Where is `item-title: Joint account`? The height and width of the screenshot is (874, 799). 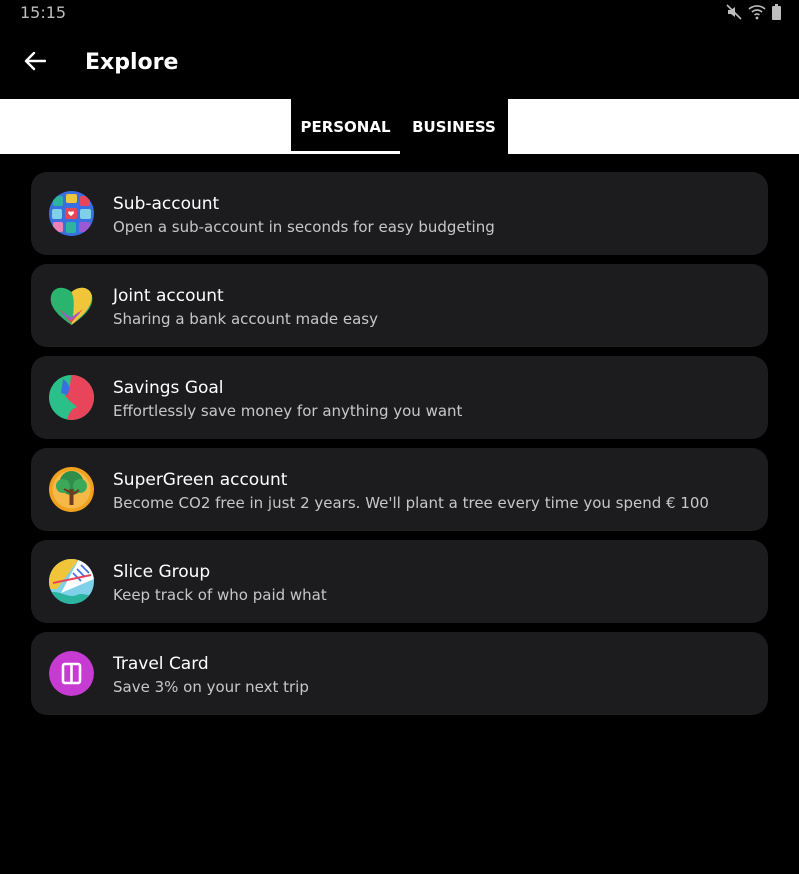
item-title: Joint account is located at coordinates (168, 296).